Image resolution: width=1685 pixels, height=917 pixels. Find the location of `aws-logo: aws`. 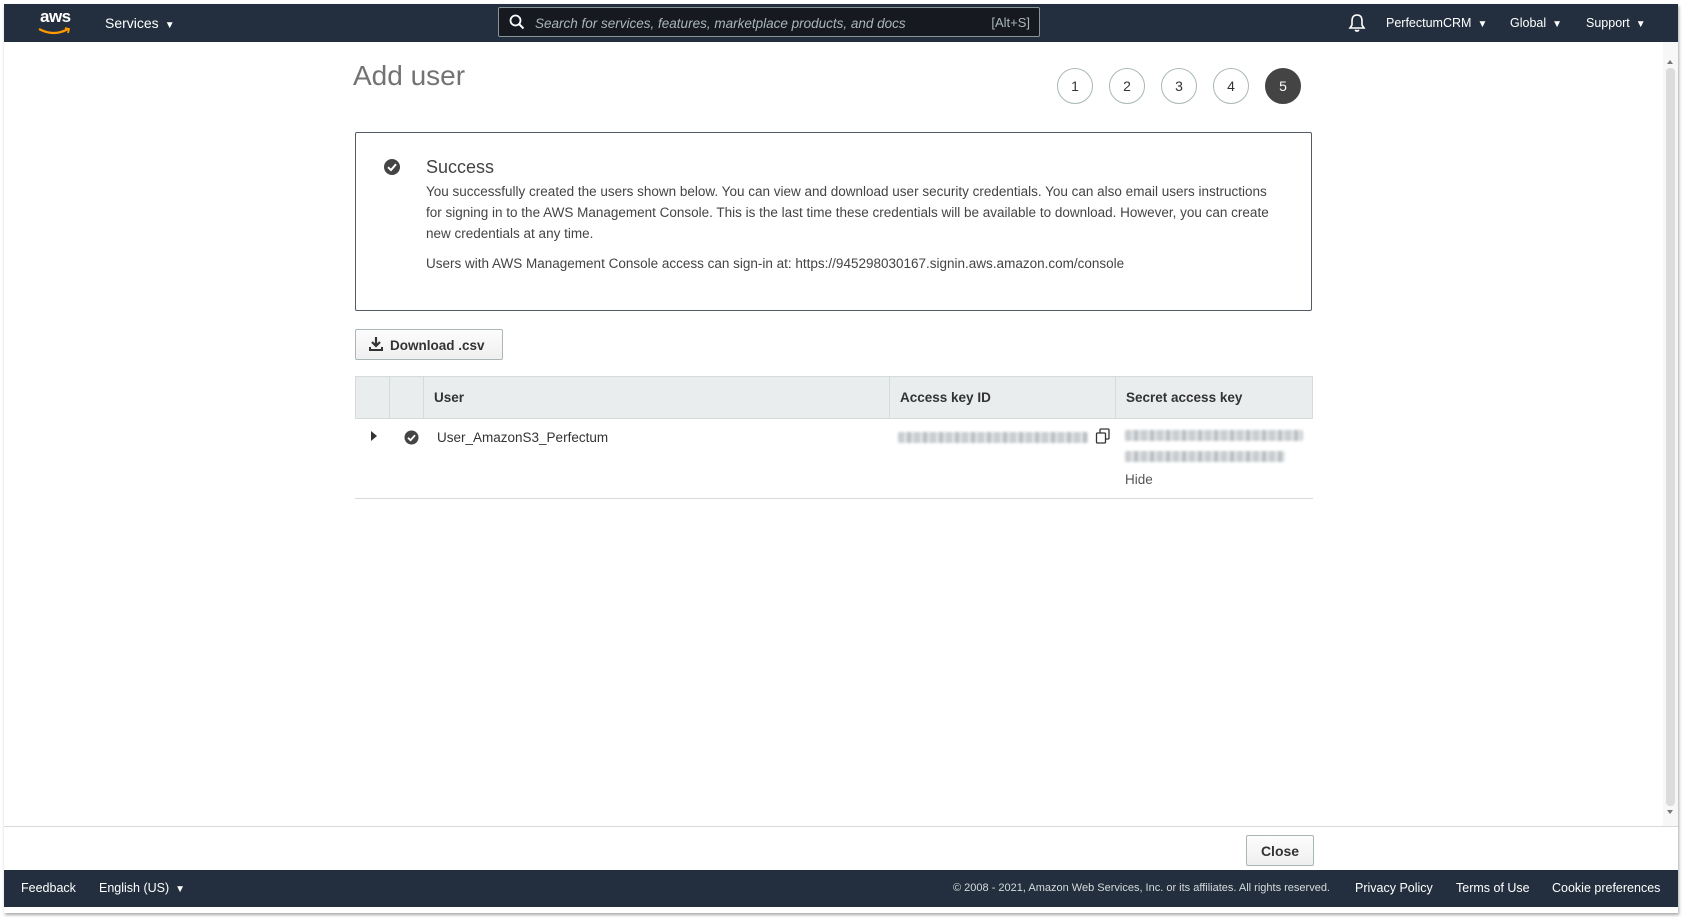

aws-logo: aws is located at coordinates (56, 23).